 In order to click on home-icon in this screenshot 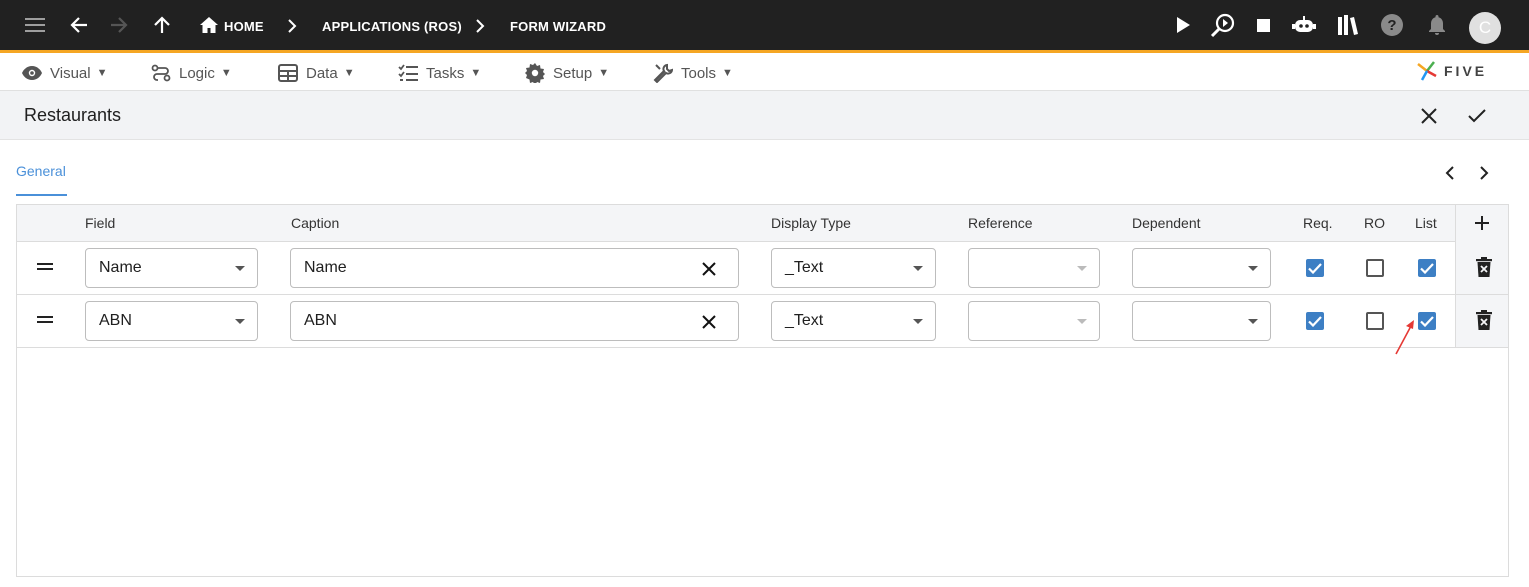, I will do `click(209, 25)`.